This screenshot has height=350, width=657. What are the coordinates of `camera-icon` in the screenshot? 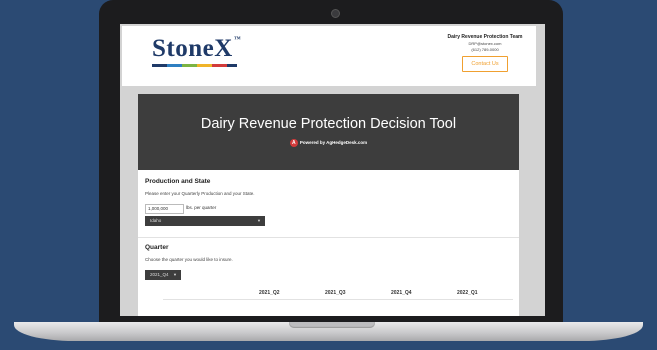 It's located at (335, 13).